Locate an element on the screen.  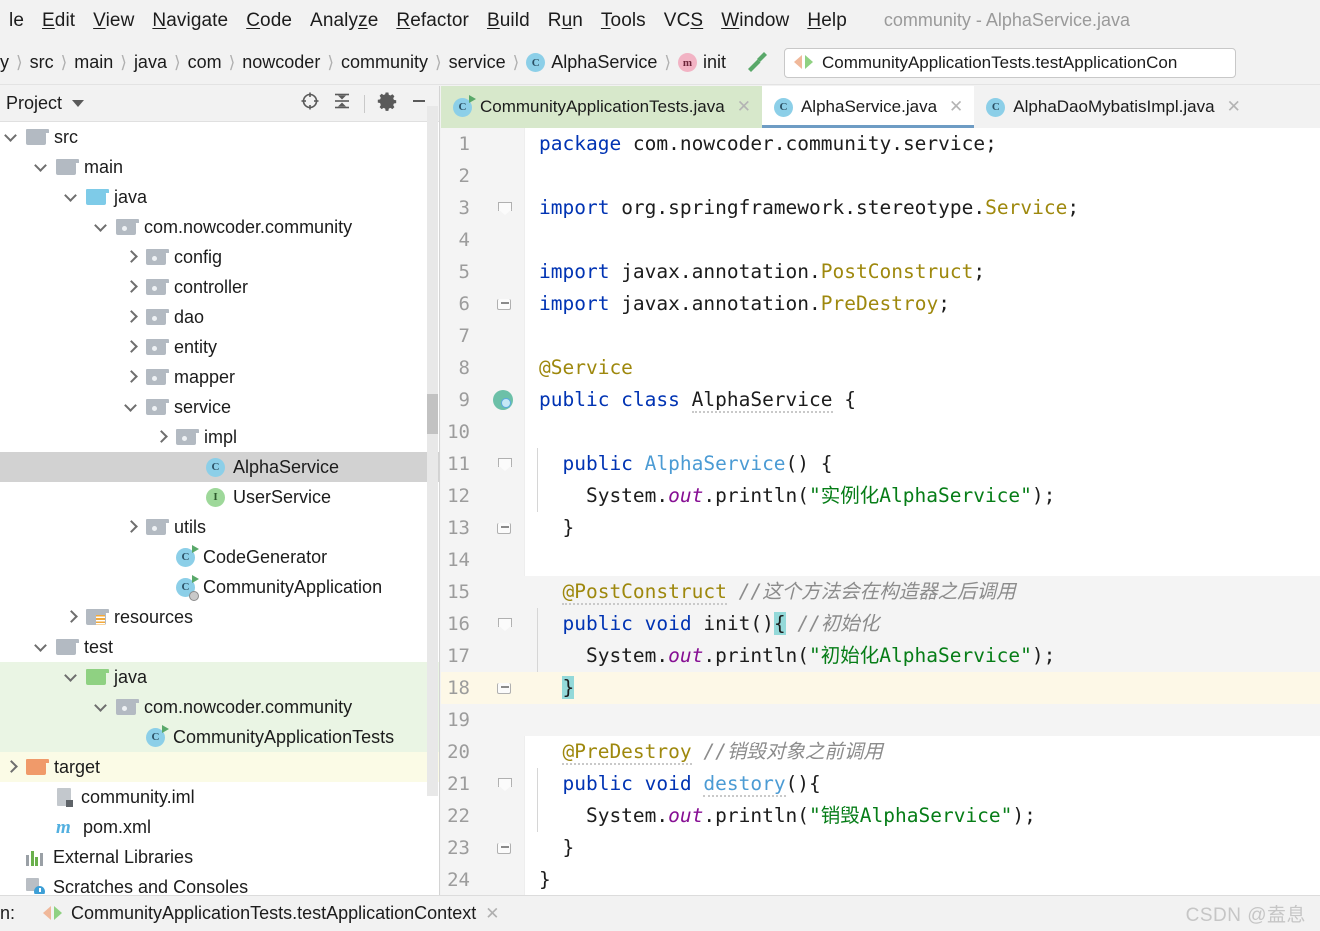
breadcrumb-item-nowcoder: nowcoder is located at coordinates (281, 62).